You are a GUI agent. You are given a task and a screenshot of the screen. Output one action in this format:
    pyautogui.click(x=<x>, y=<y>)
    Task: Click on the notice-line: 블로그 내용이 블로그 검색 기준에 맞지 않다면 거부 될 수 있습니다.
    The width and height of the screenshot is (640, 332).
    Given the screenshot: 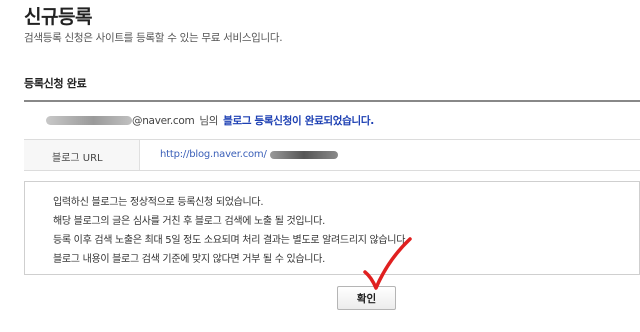 What is the action you would take?
    pyautogui.click(x=189, y=259)
    